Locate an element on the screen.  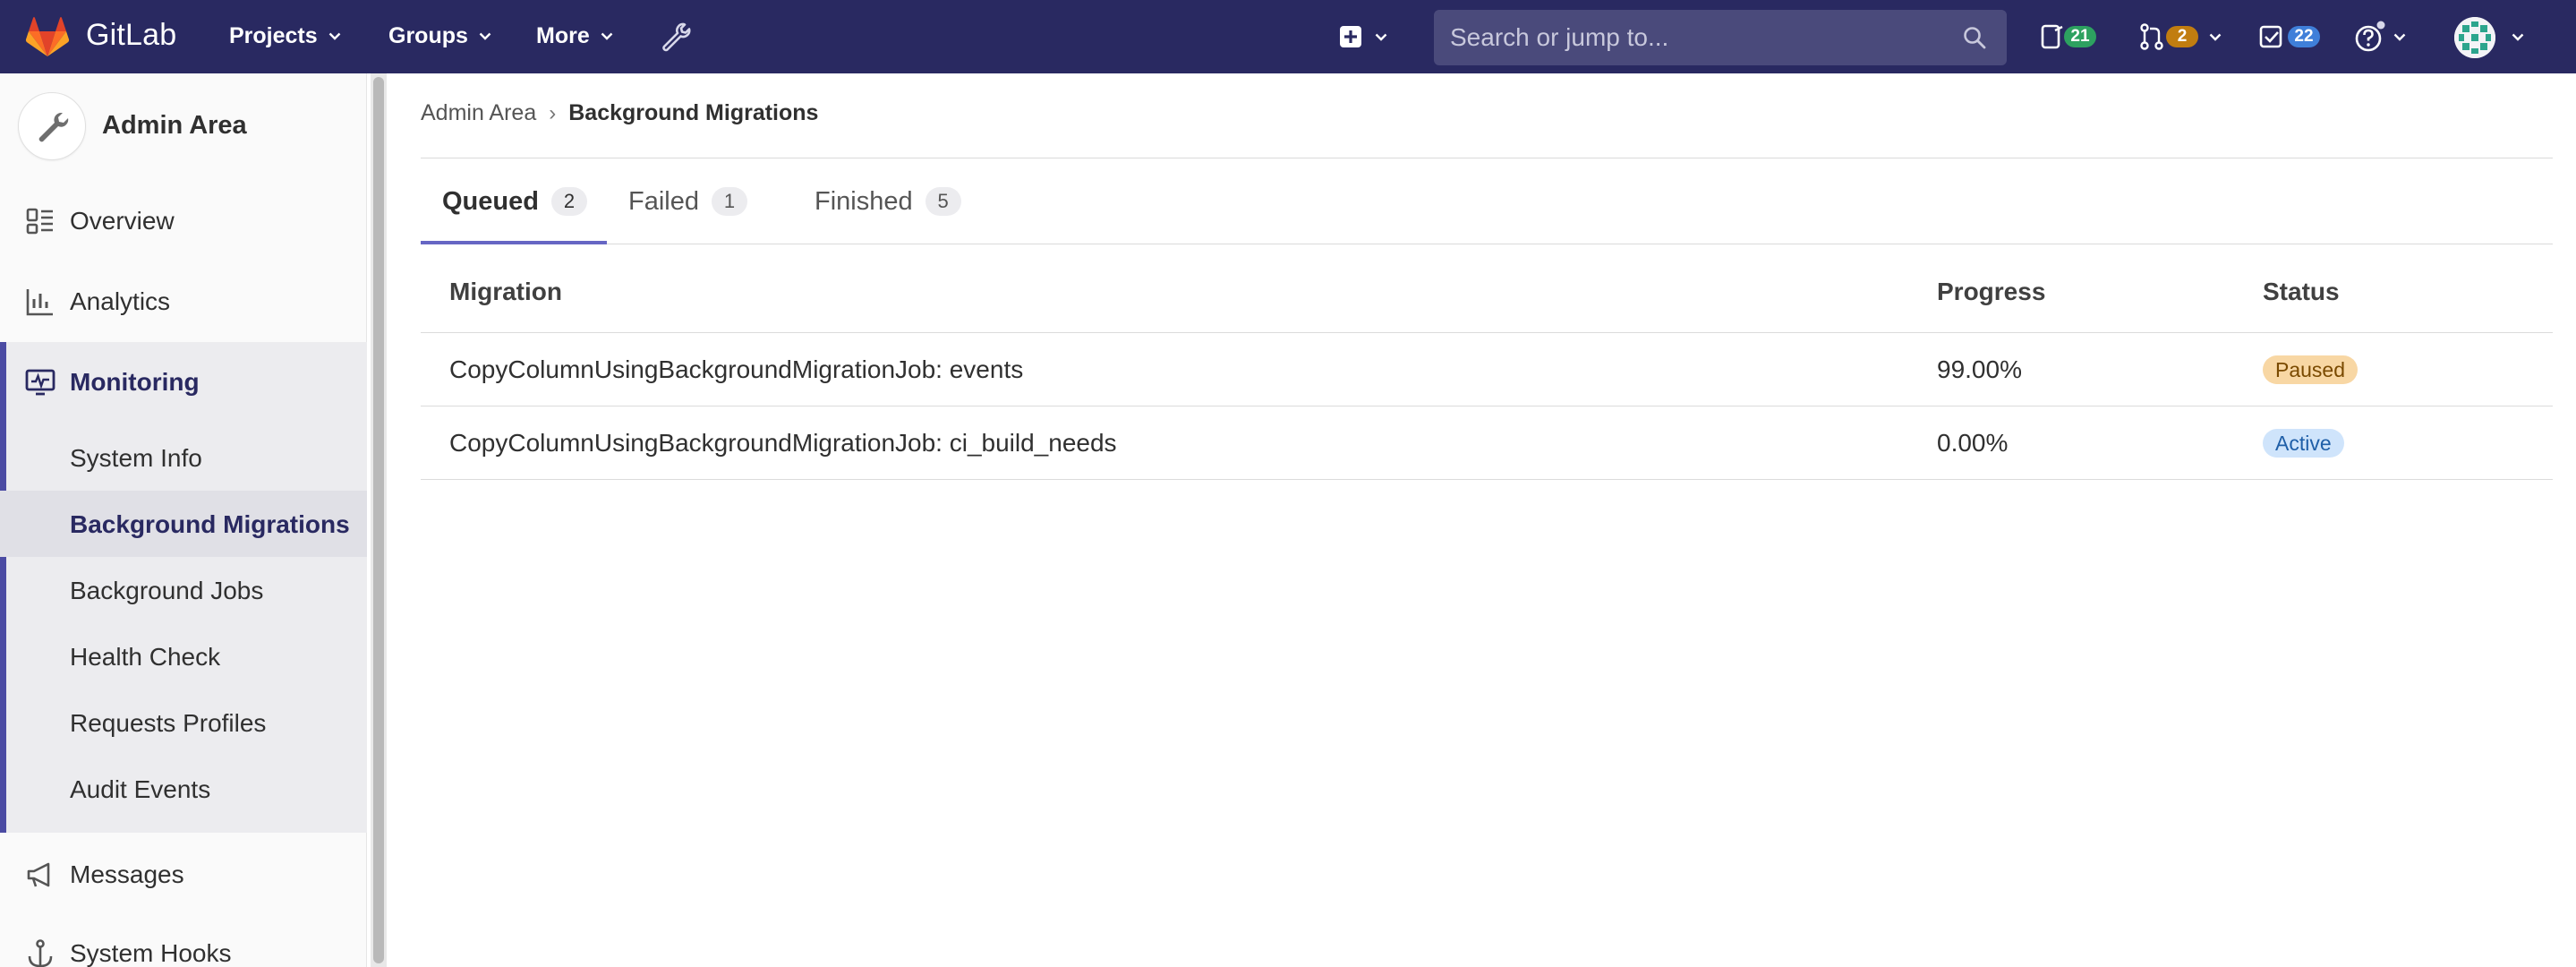
sidebar-subitem-health-check: Health Check is located at coordinates (183, 656).